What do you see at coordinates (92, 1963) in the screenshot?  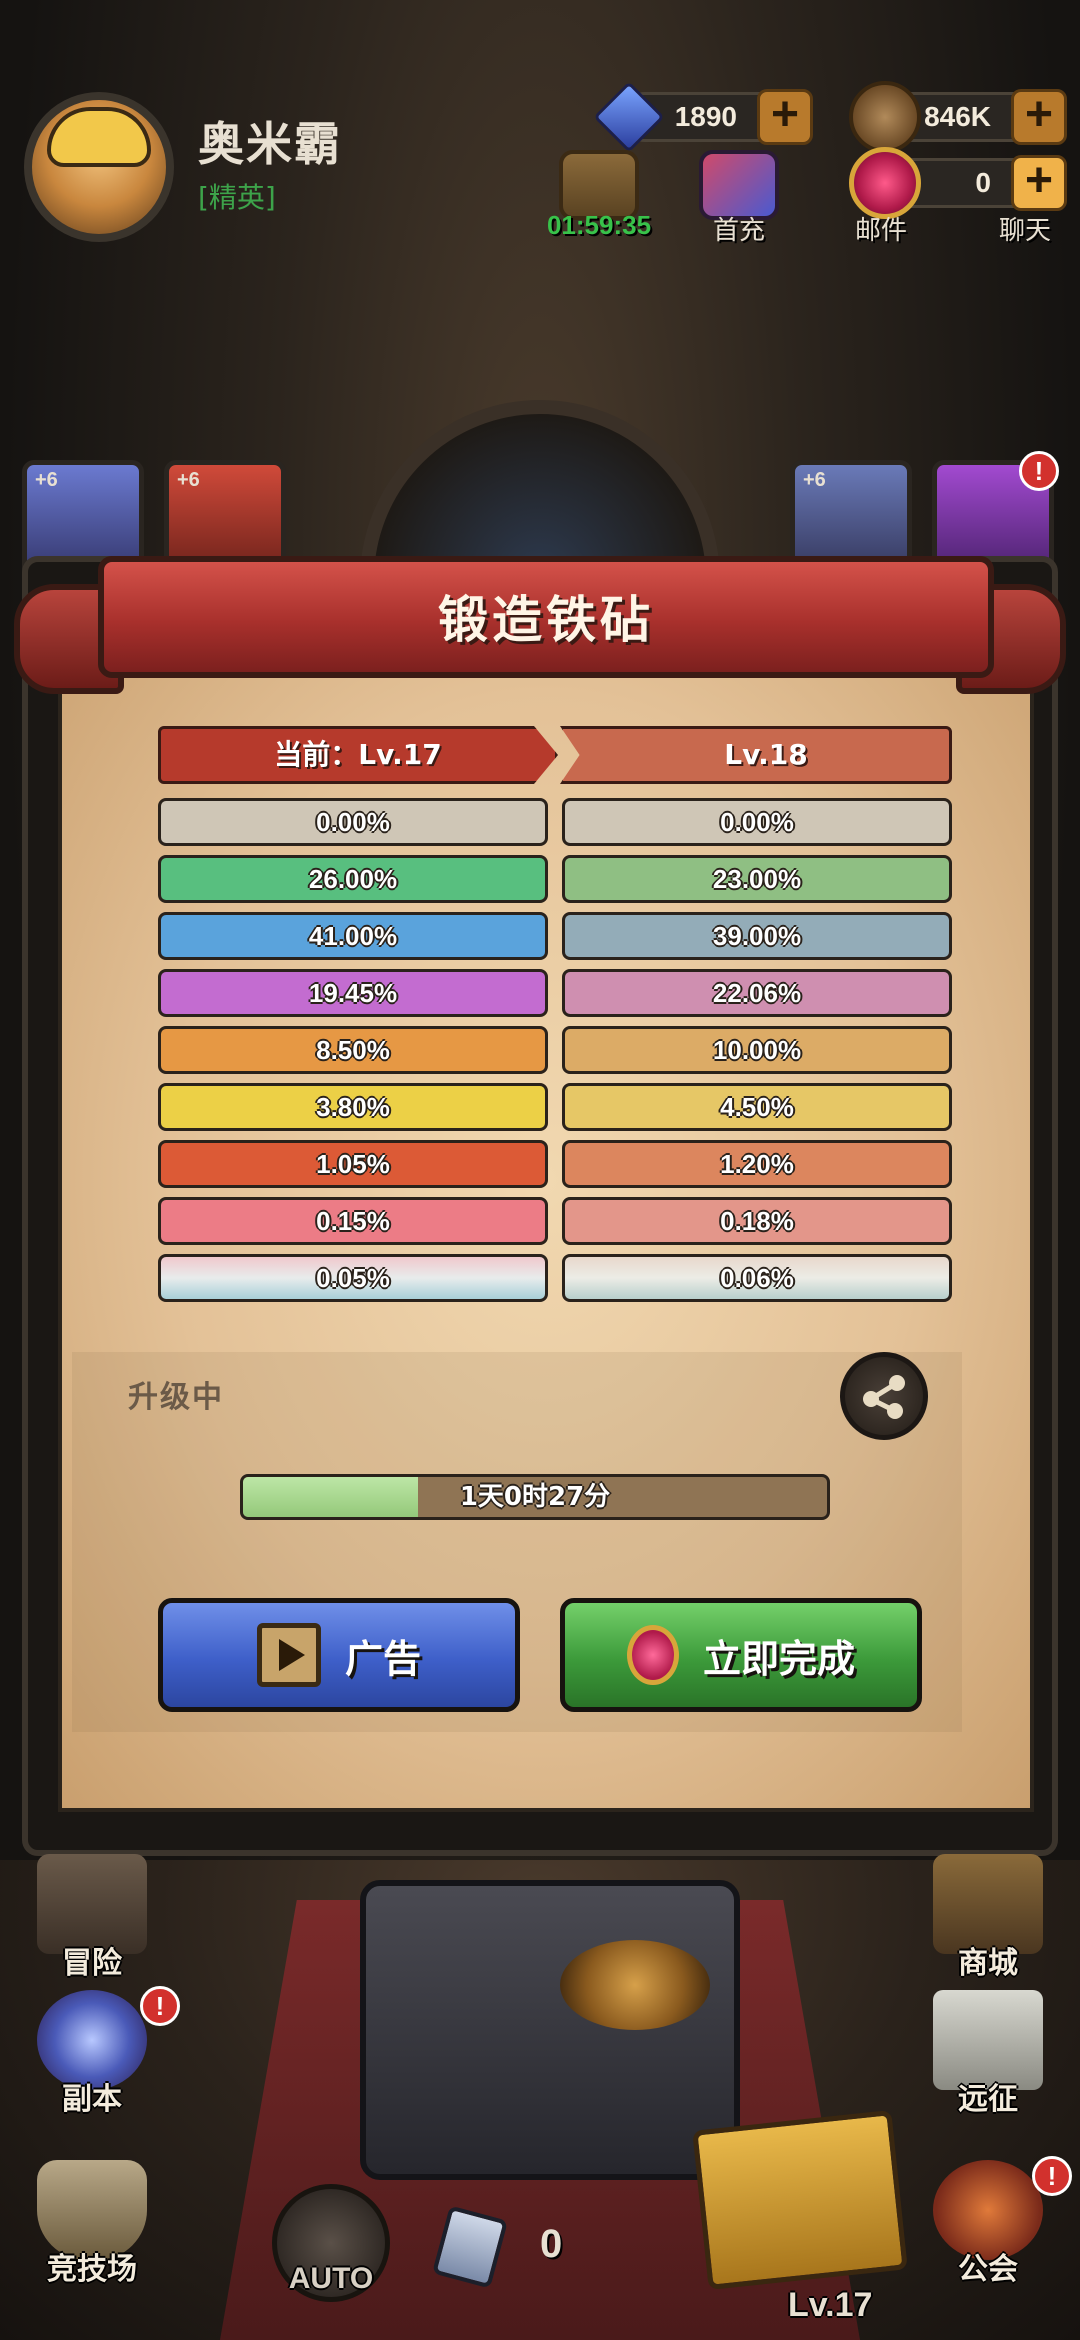 I see `nav-adventure-label: 冒险` at bounding box center [92, 1963].